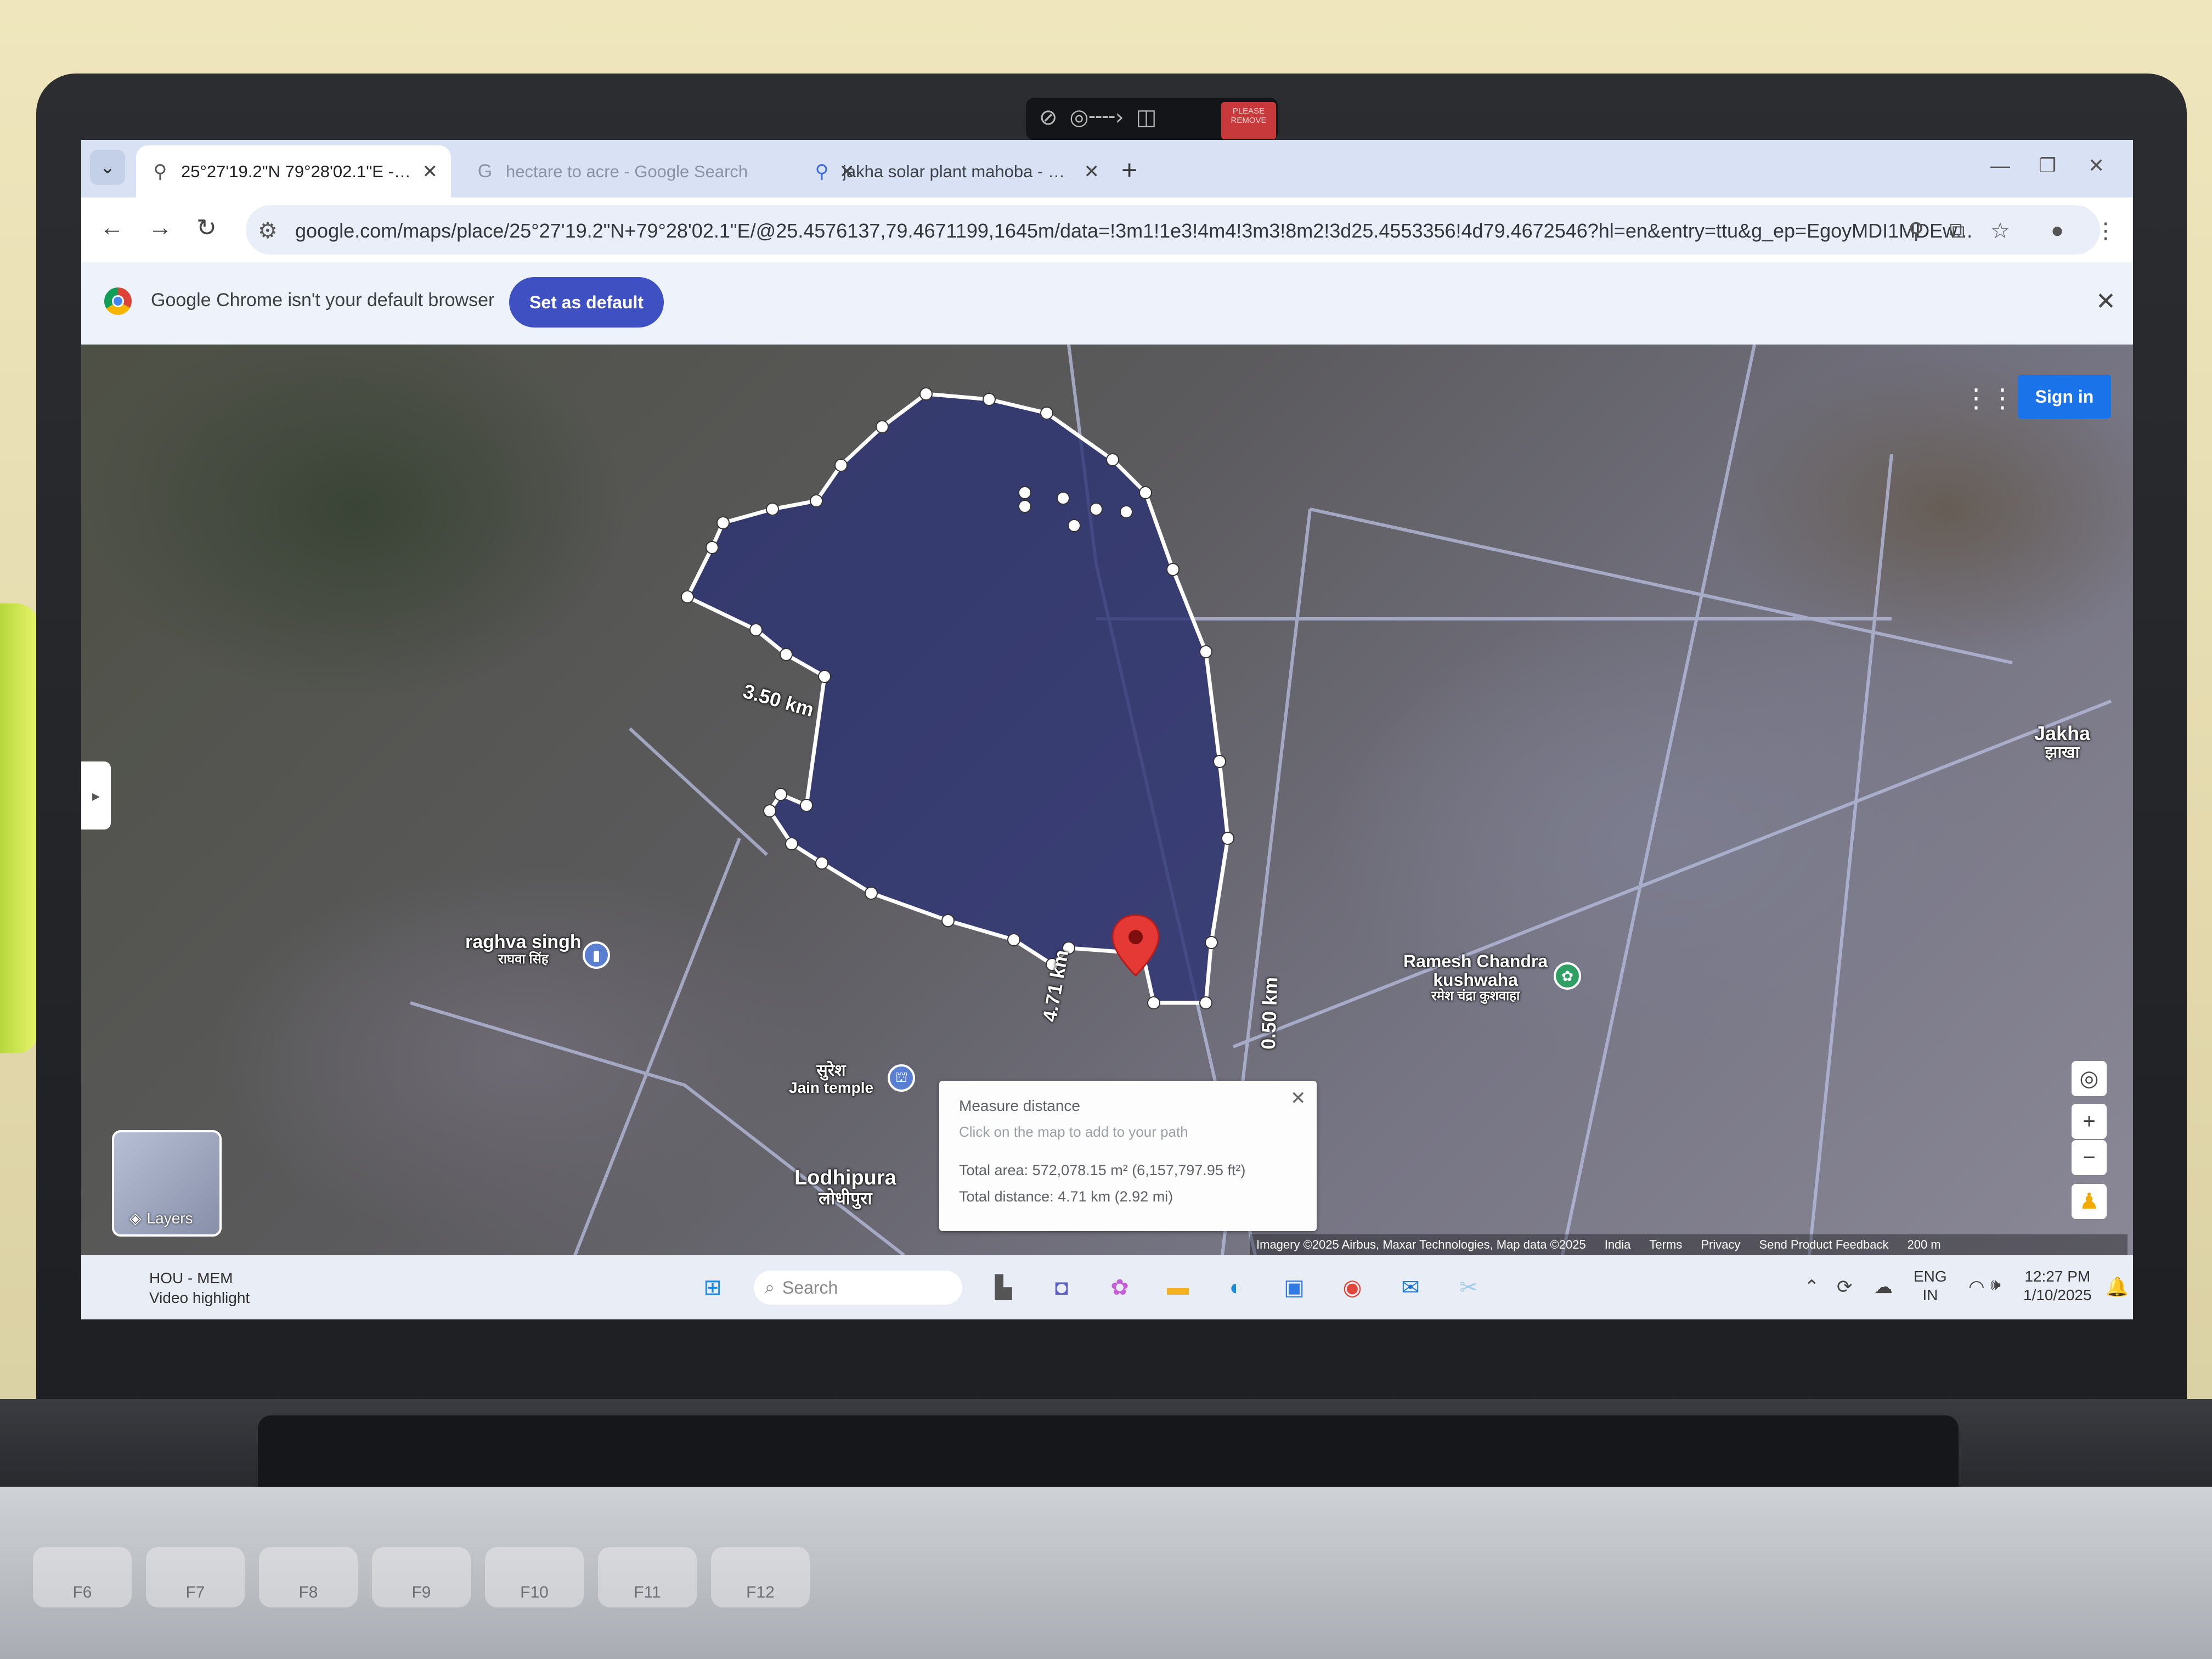 The height and width of the screenshot is (1659, 2212). What do you see at coordinates (1995, 1286) in the screenshot?
I see `volume-icon: 🕪` at bounding box center [1995, 1286].